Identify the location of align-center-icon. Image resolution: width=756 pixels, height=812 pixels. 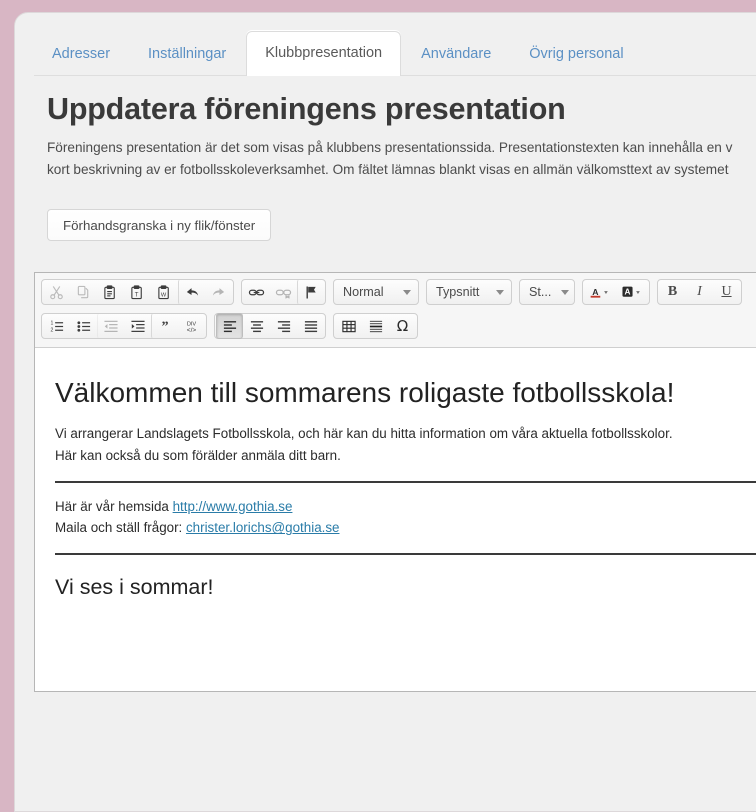
(256, 326).